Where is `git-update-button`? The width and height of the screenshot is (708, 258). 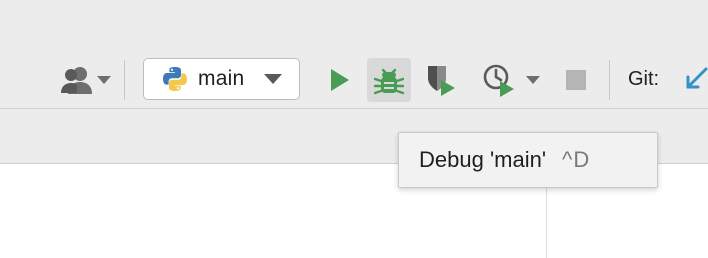 git-update-button is located at coordinates (696, 80).